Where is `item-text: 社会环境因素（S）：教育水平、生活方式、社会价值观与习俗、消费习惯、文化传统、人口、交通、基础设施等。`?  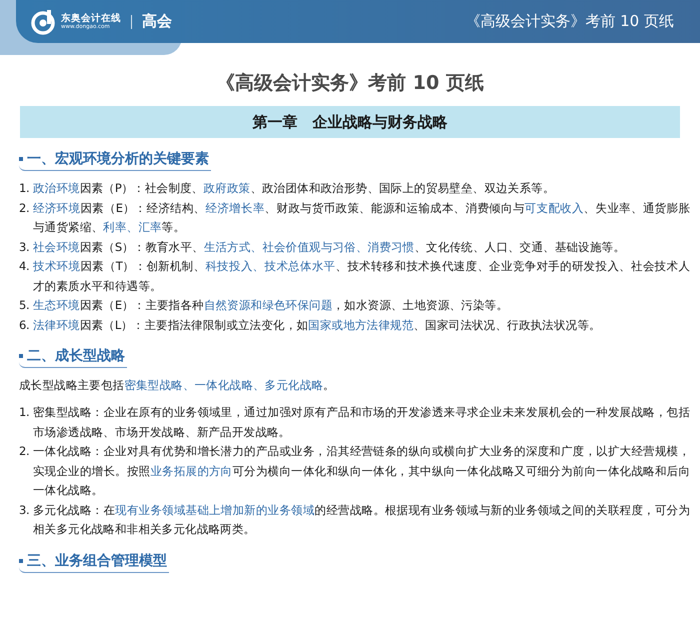
item-text: 社会环境因素（S）：教育水平、生活方式、社会价值观与习俗、消费习惯、文化传统、人口、交通、基础设施等。 is located at coordinates (329, 247).